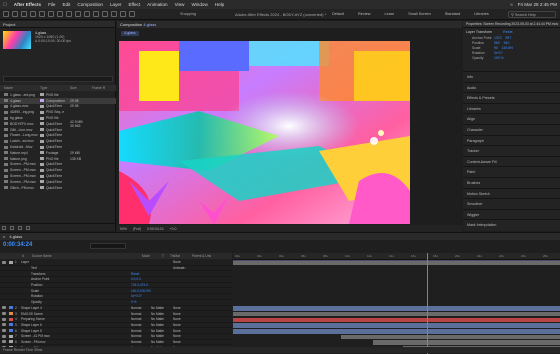 The image size is (560, 354). I want to click on col-frame-rate: Frame R, so click(98, 88).